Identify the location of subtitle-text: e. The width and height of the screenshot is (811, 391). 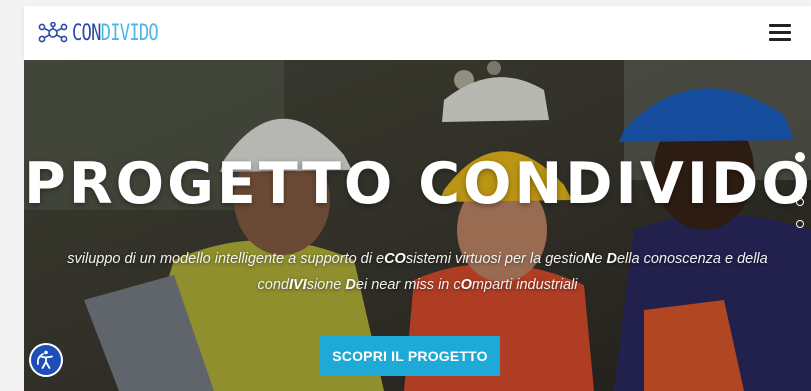
(600, 259).